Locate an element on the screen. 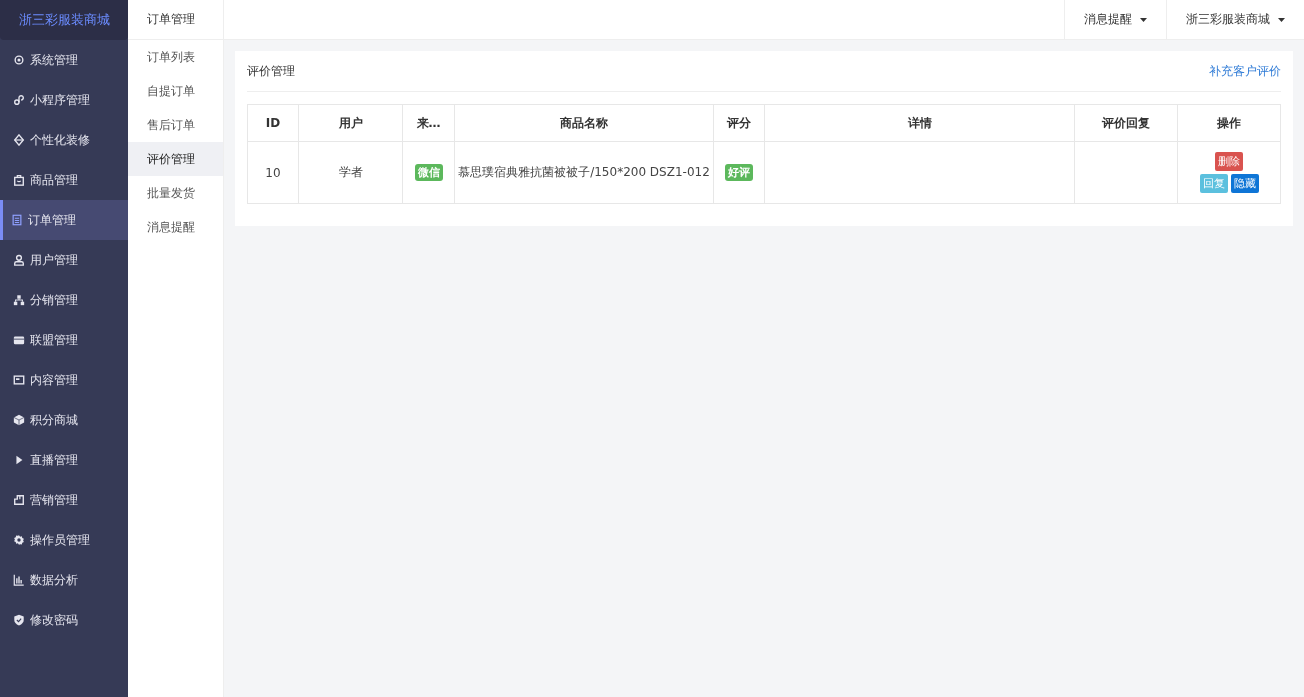 This screenshot has width=1304, height=697. dropdown-menu: 消息提醒 is located at coordinates (1115, 19).